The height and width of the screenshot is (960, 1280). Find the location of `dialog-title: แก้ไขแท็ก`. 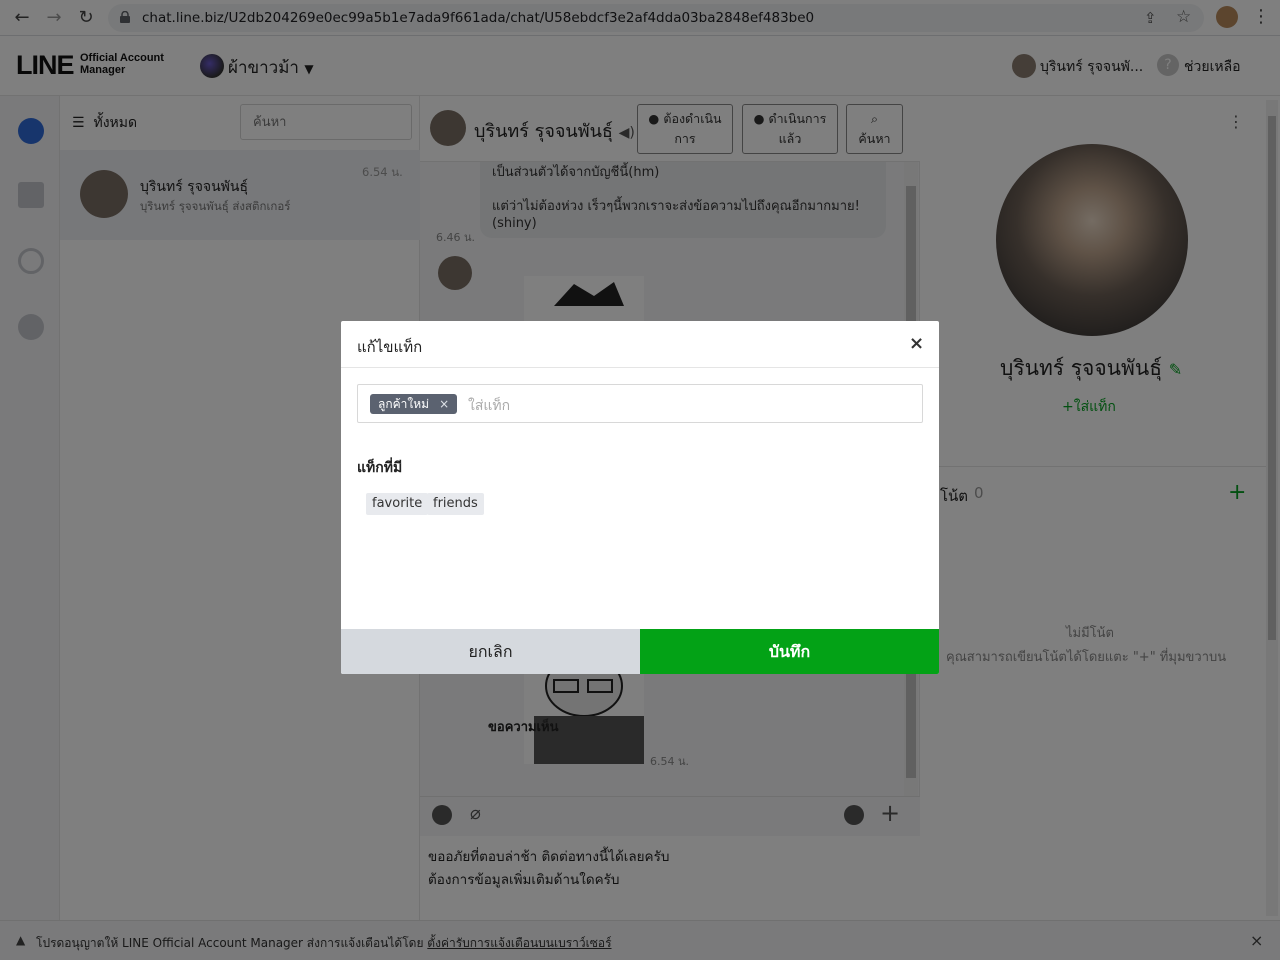

dialog-title: แก้ไขแท็ก is located at coordinates (390, 347).